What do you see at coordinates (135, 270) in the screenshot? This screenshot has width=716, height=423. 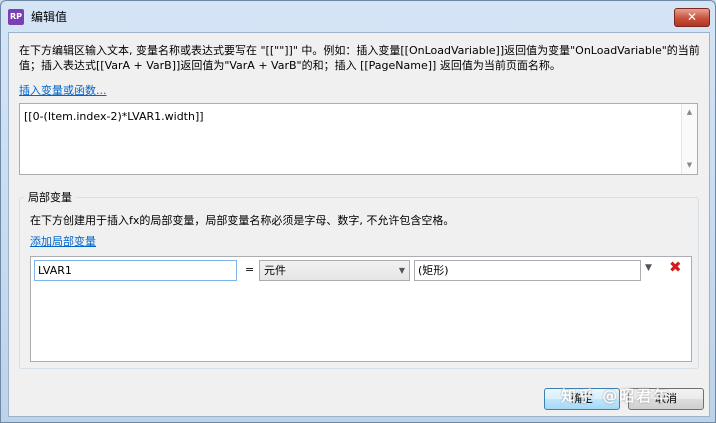 I see `variable-name-input: LVAR1` at bounding box center [135, 270].